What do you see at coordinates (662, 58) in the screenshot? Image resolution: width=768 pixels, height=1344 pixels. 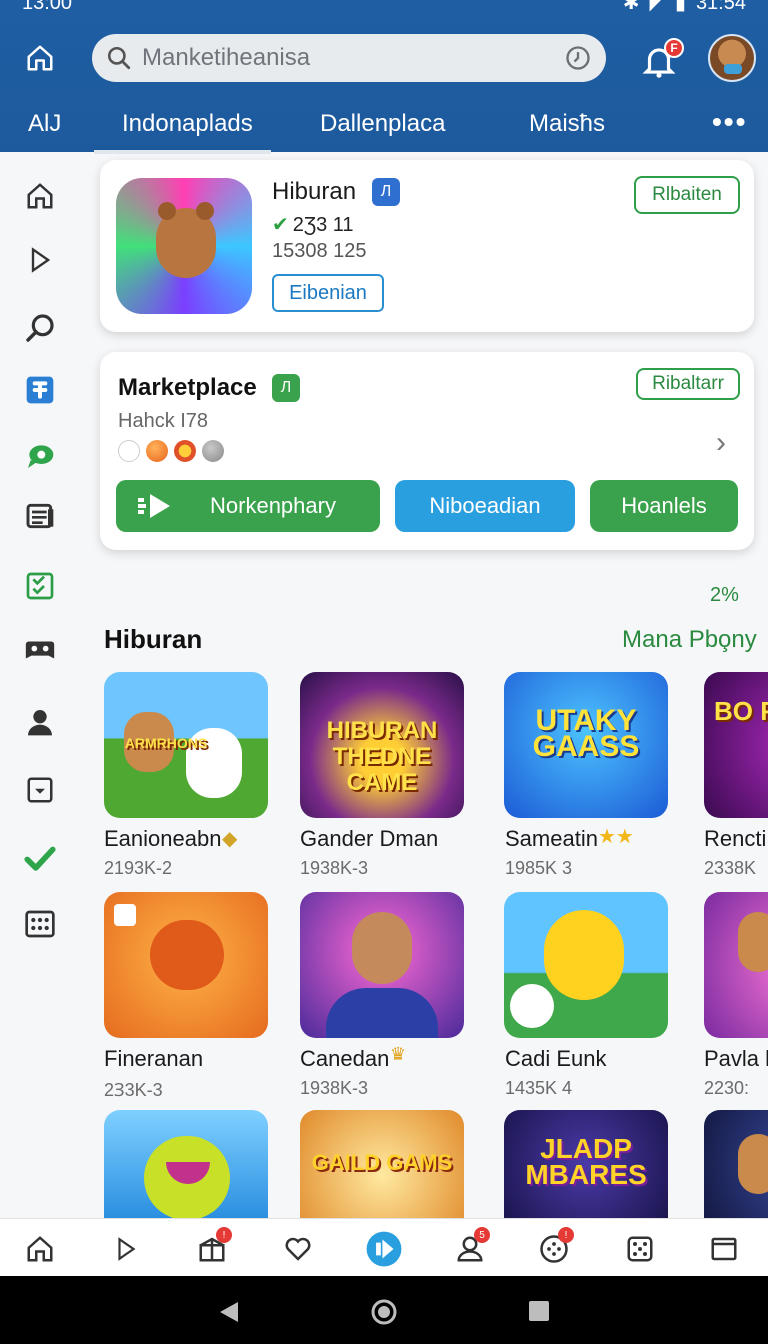 I see `notifications-button: F` at bounding box center [662, 58].